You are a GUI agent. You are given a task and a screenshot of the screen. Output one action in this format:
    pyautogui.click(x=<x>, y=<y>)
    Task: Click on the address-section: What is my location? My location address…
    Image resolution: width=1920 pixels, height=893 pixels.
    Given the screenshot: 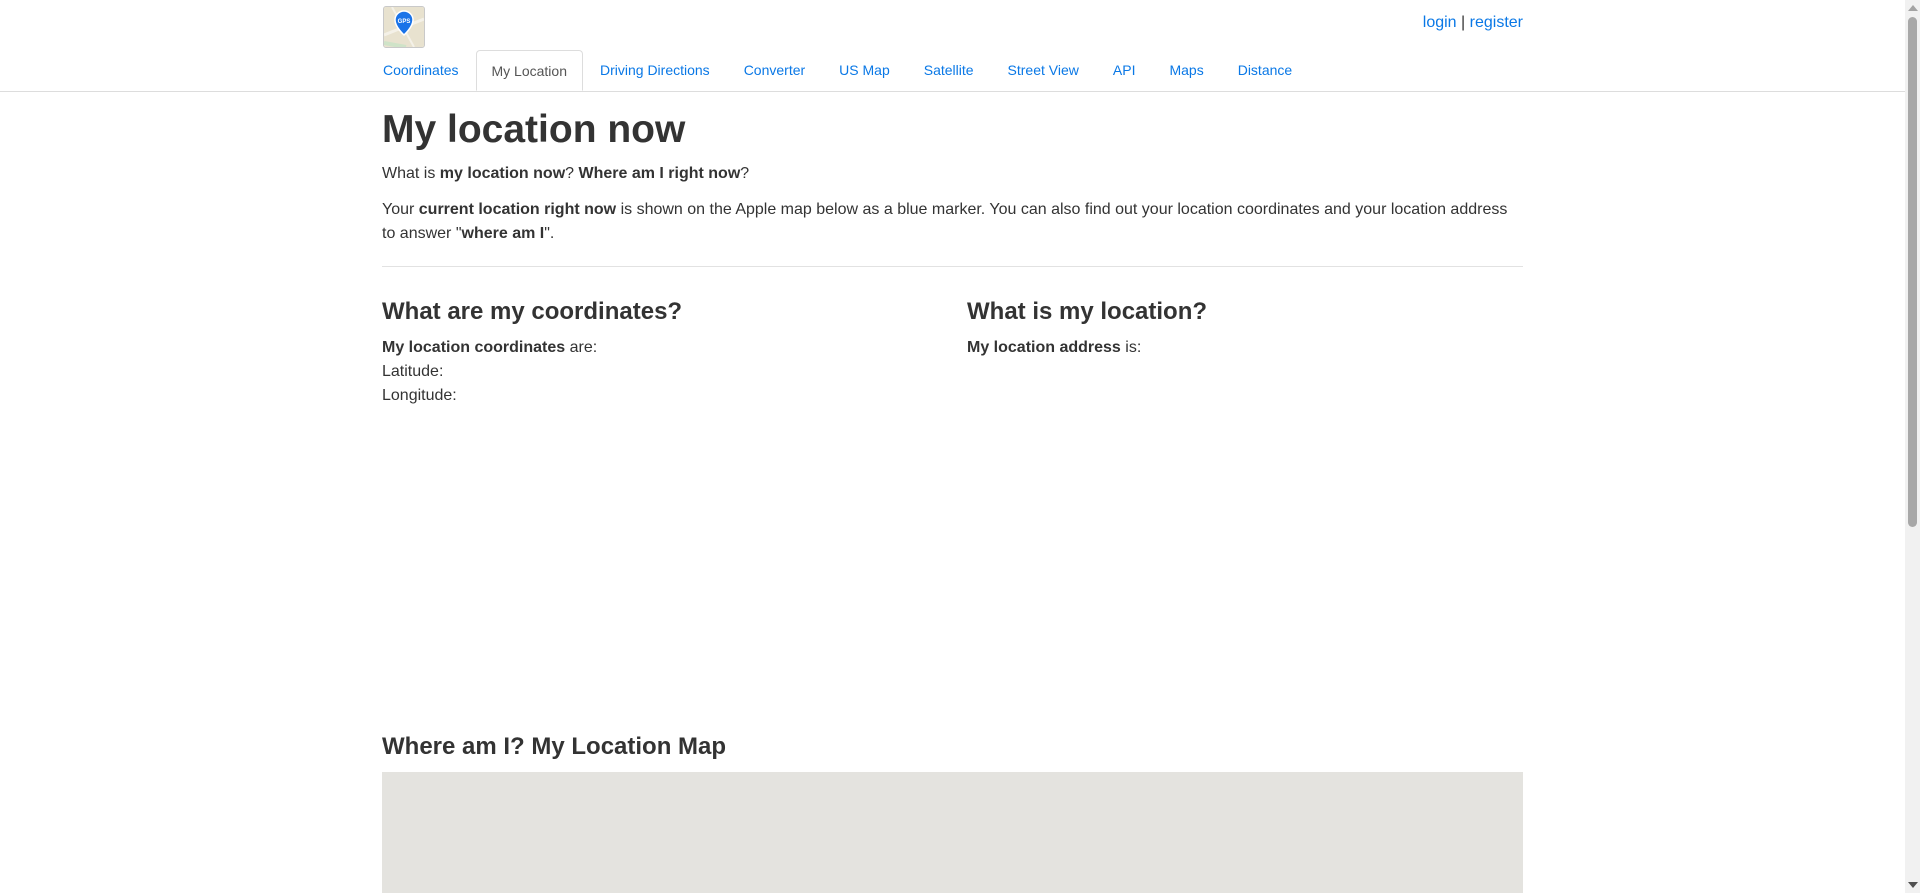 What is the action you would take?
    pyautogui.click(x=1247, y=328)
    